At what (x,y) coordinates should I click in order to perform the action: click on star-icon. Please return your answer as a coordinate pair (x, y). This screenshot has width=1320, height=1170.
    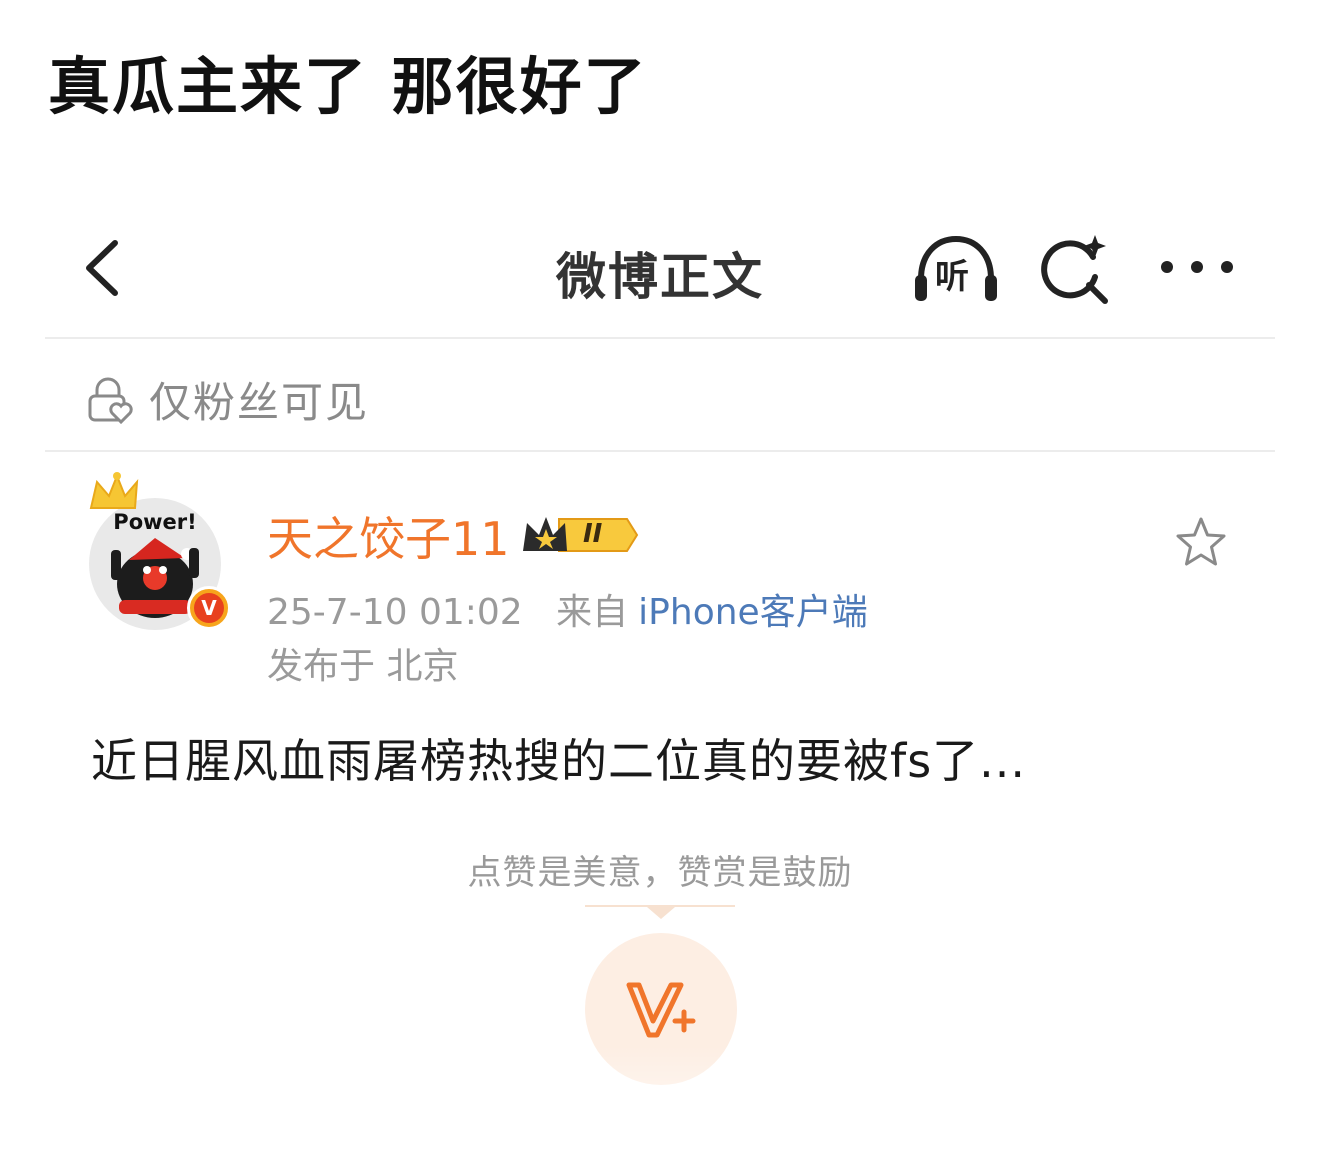
    Looking at the image, I should click on (1201, 541).